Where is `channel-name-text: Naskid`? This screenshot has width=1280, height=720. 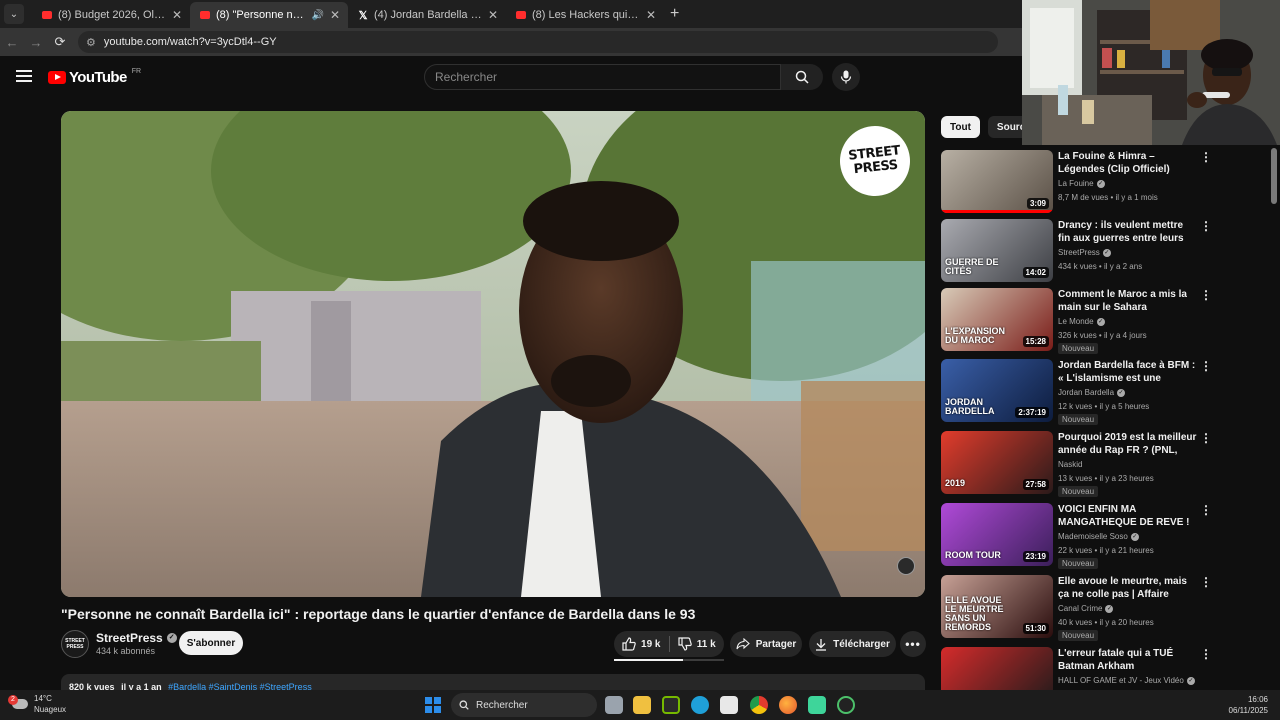
channel-name-text: Naskid is located at coordinates (1070, 464).